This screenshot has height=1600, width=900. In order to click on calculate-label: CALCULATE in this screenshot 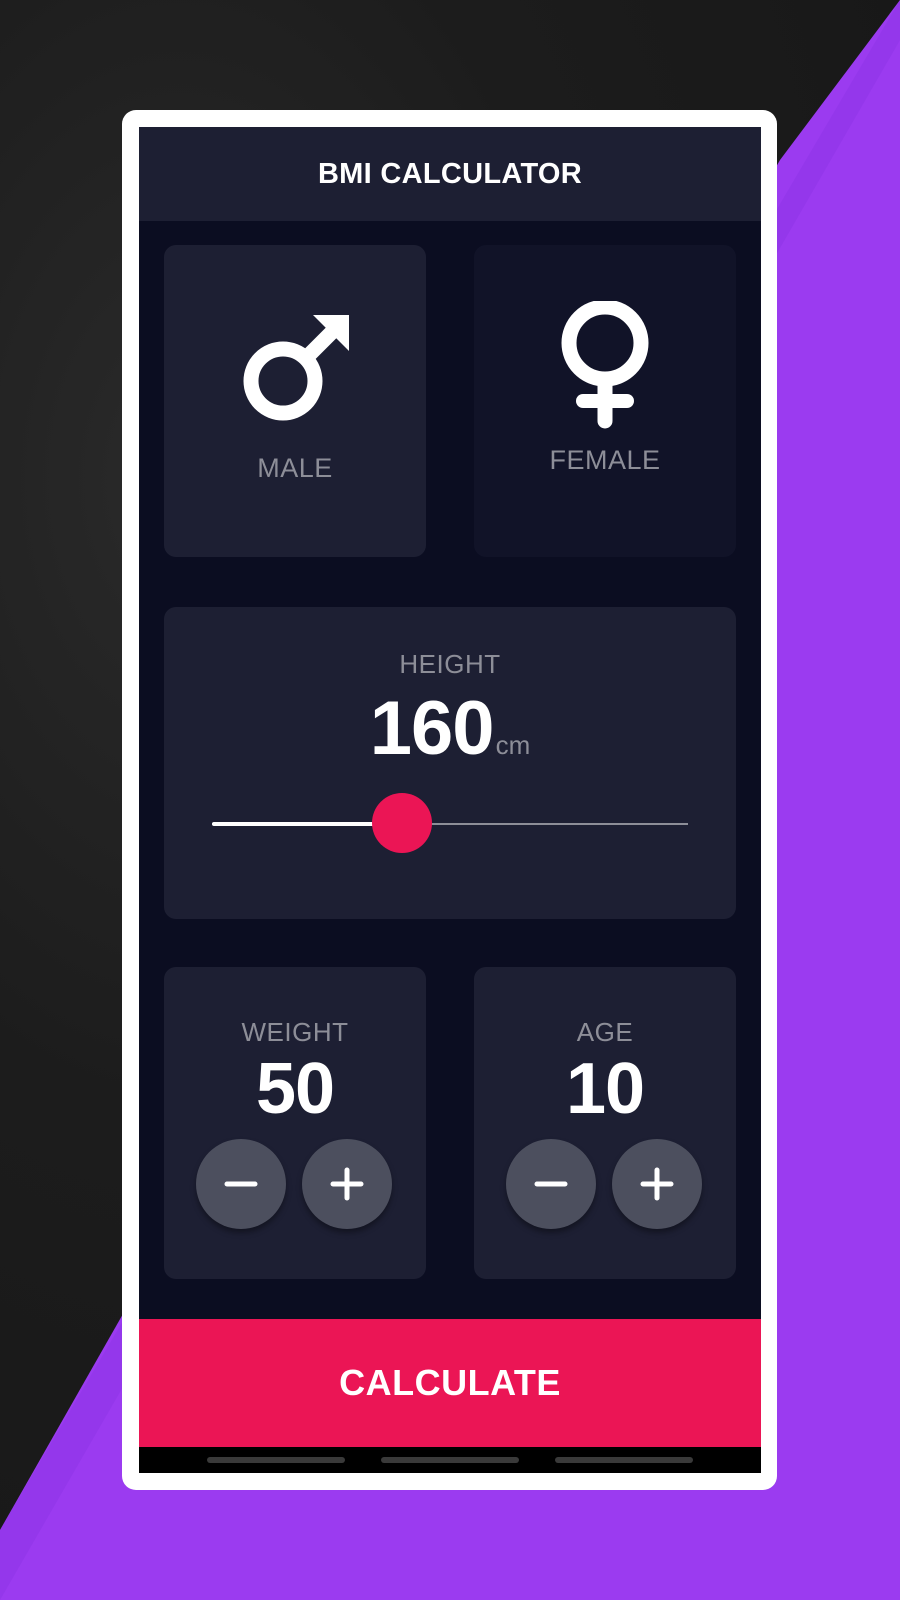, I will do `click(450, 1382)`.